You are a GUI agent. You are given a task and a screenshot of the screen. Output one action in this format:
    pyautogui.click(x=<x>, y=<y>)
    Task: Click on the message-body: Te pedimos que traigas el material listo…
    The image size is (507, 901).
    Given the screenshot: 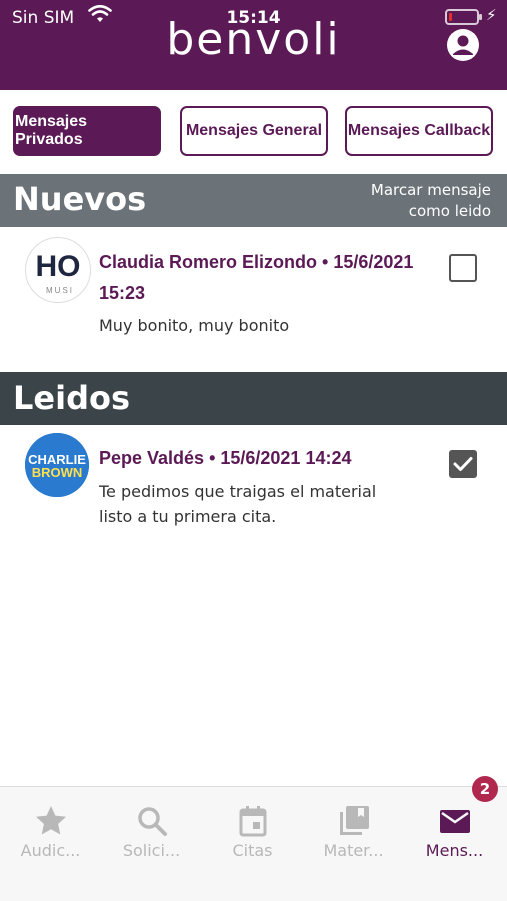 What is the action you would take?
    pyautogui.click(x=238, y=504)
    